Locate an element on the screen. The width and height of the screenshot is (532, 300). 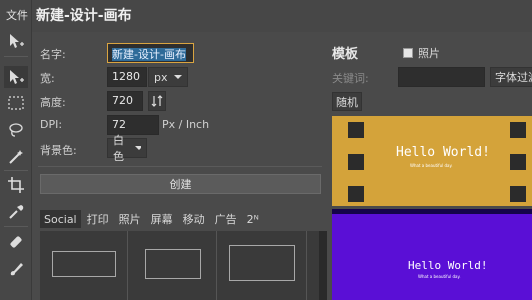
tab-ads: 广告 is located at coordinates (226, 219).